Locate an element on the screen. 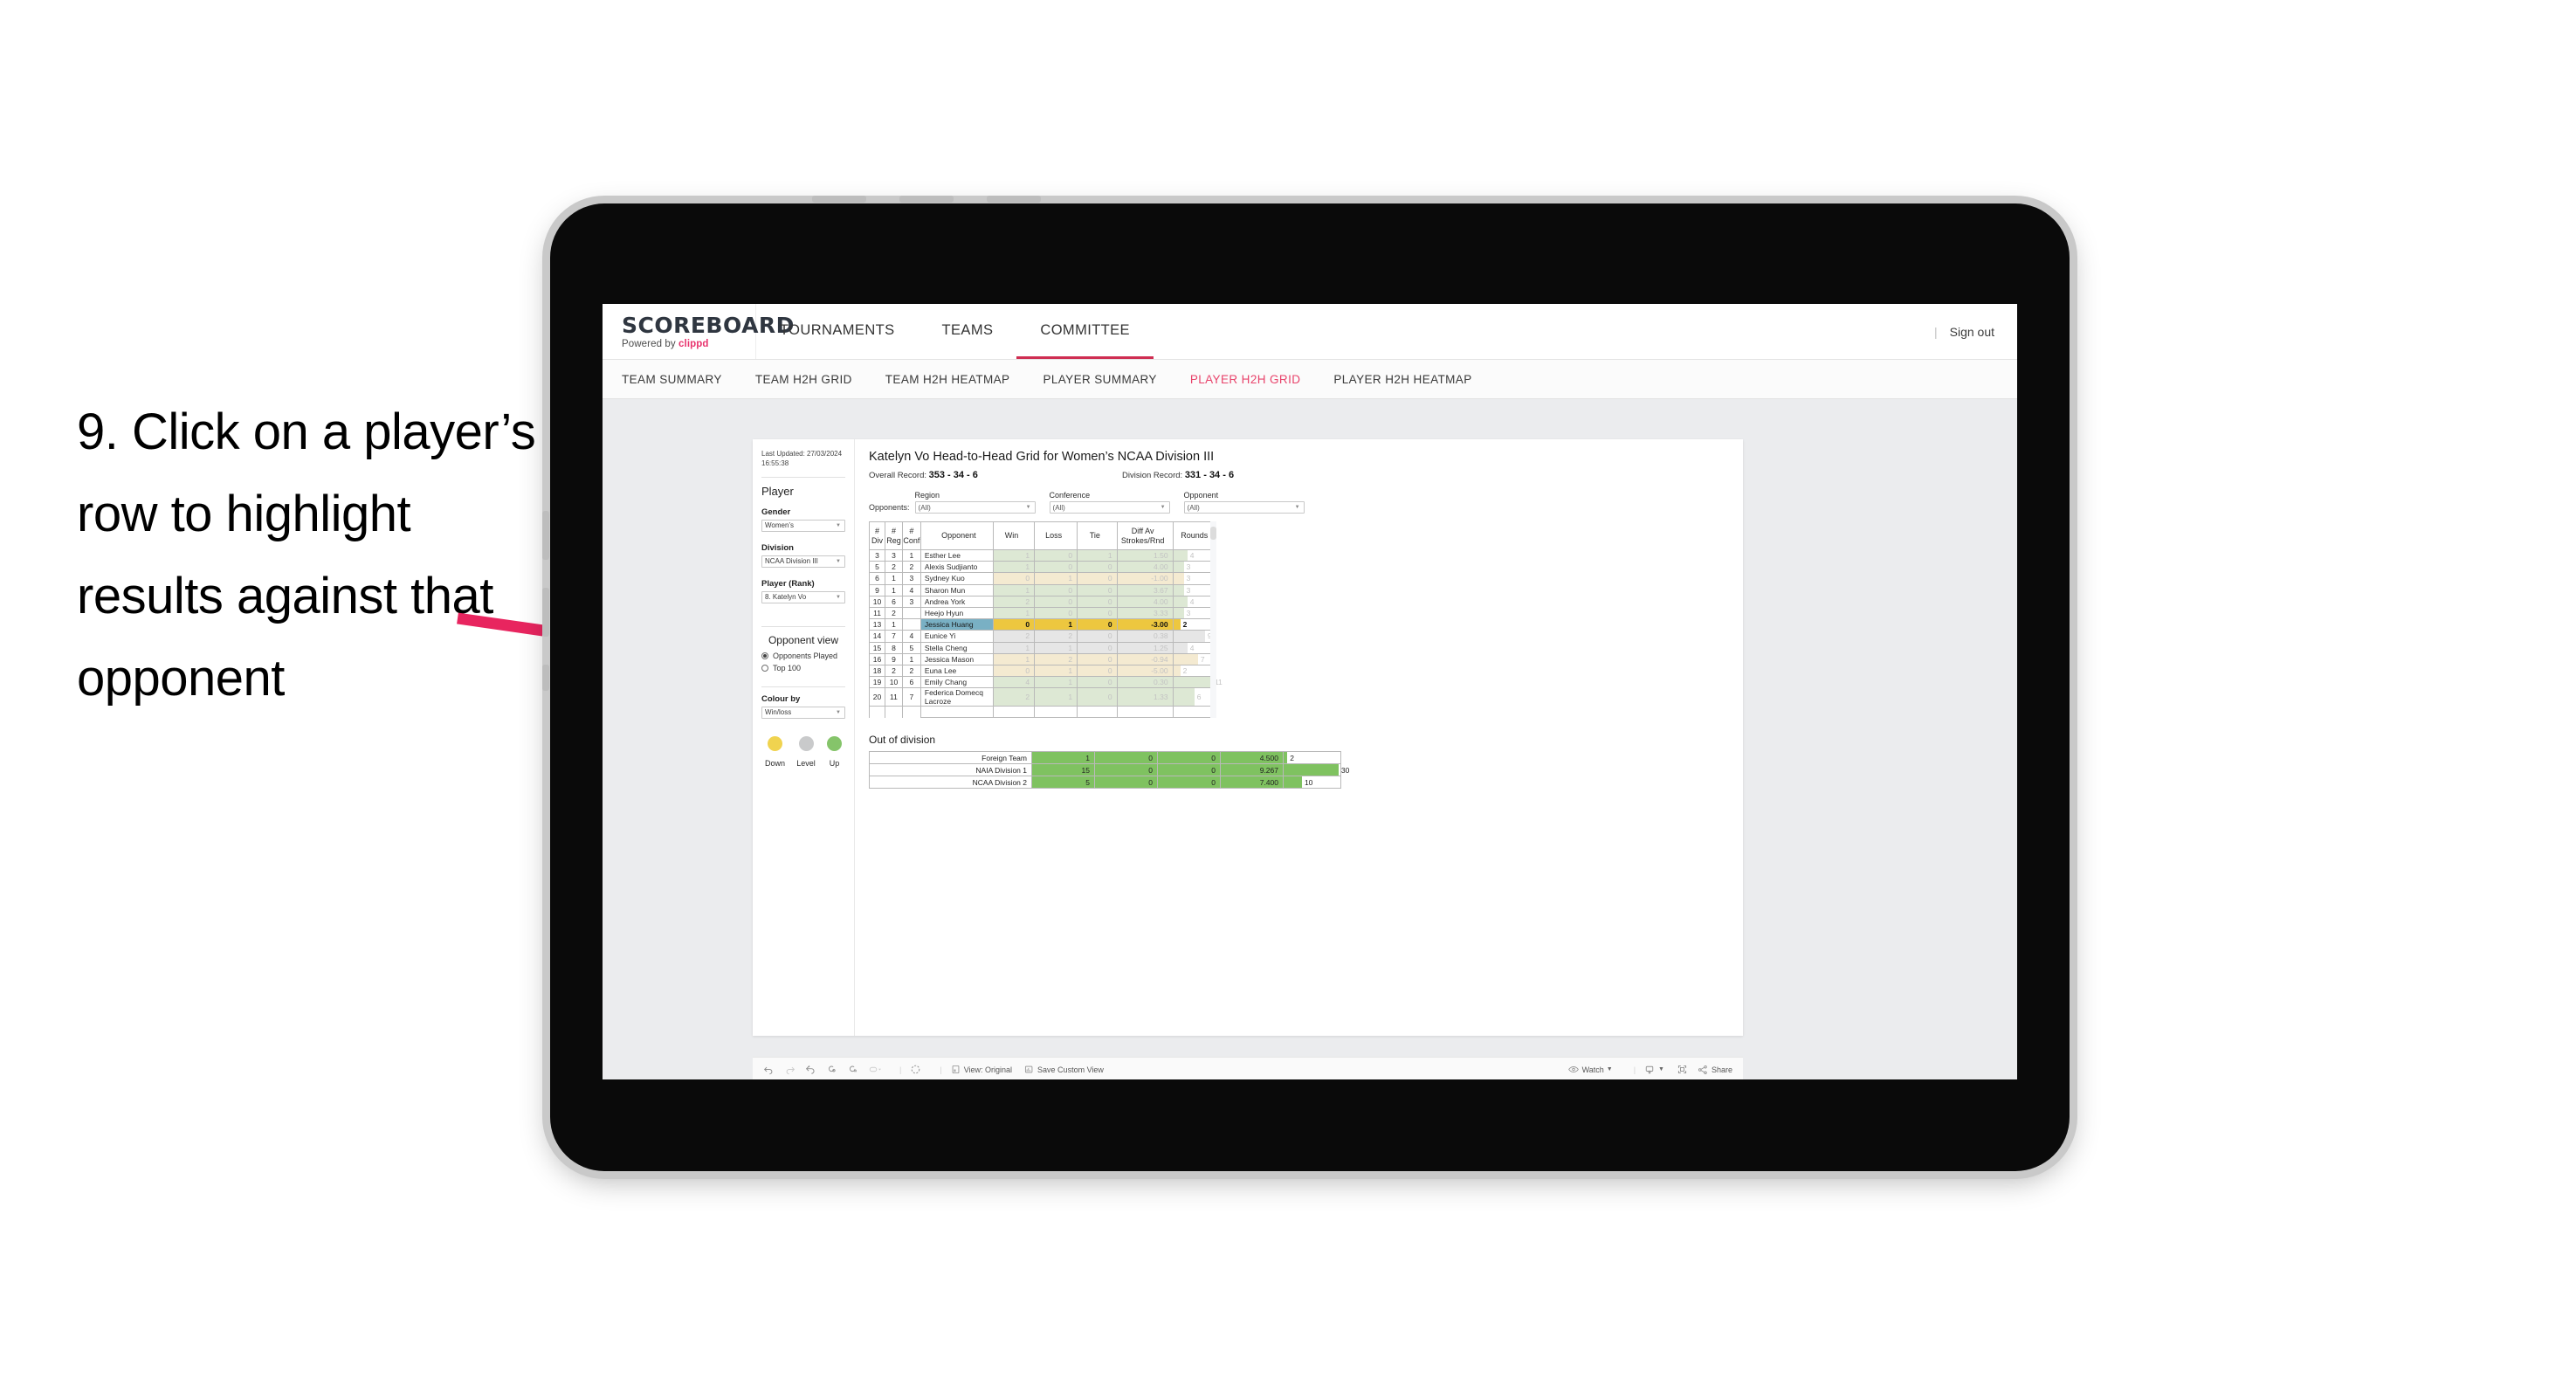  top-nav-committee: COMMITTEE is located at coordinates (1085, 332).